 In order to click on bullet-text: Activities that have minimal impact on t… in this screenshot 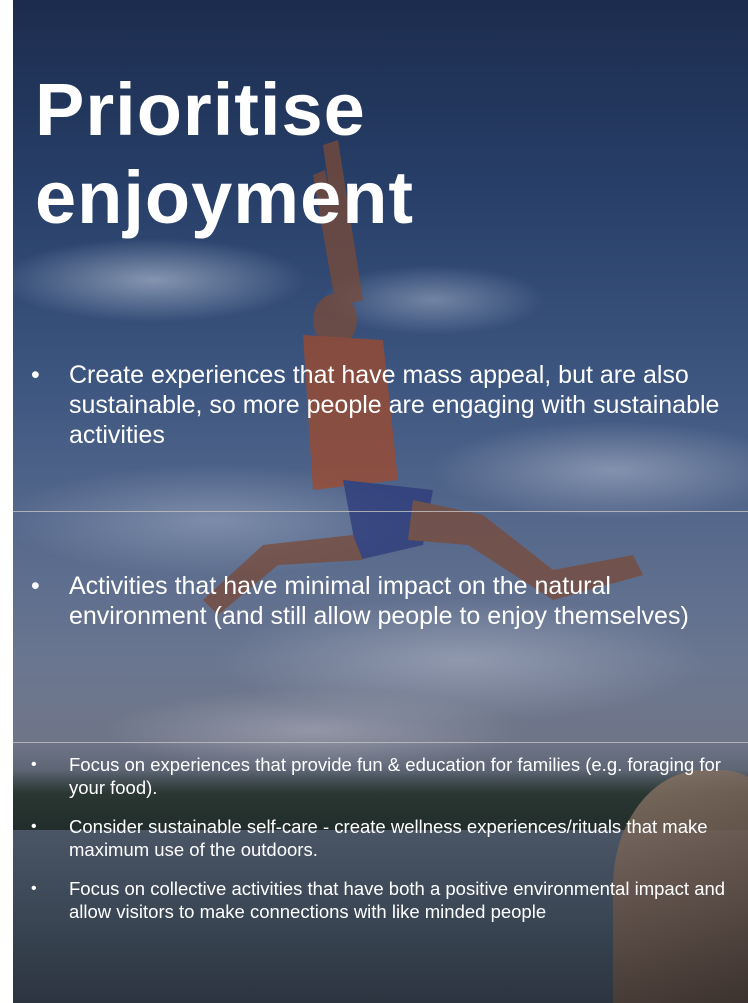, I will do `click(379, 601)`.